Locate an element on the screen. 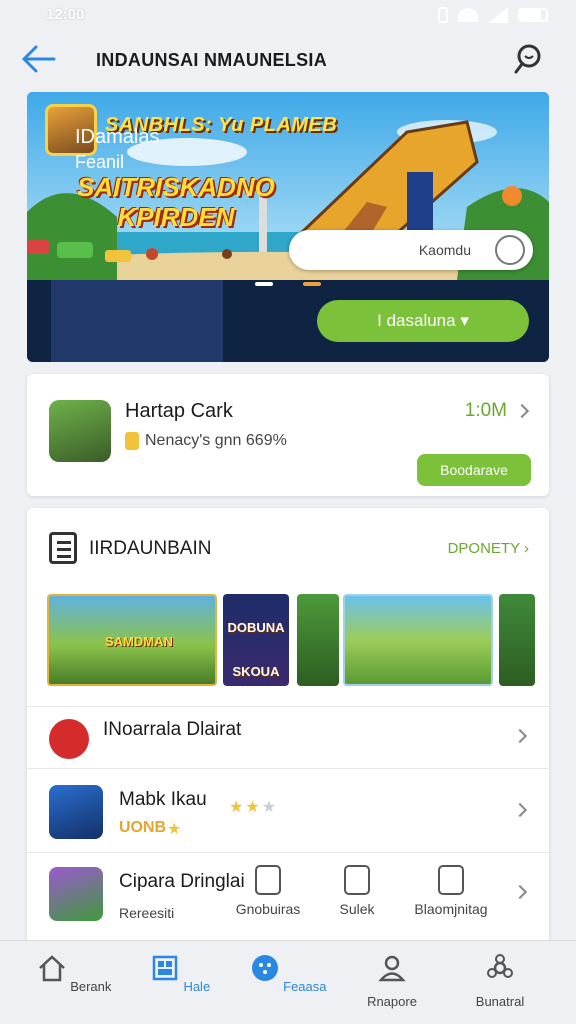  promo-title: IDamalas is located at coordinates (117, 137).